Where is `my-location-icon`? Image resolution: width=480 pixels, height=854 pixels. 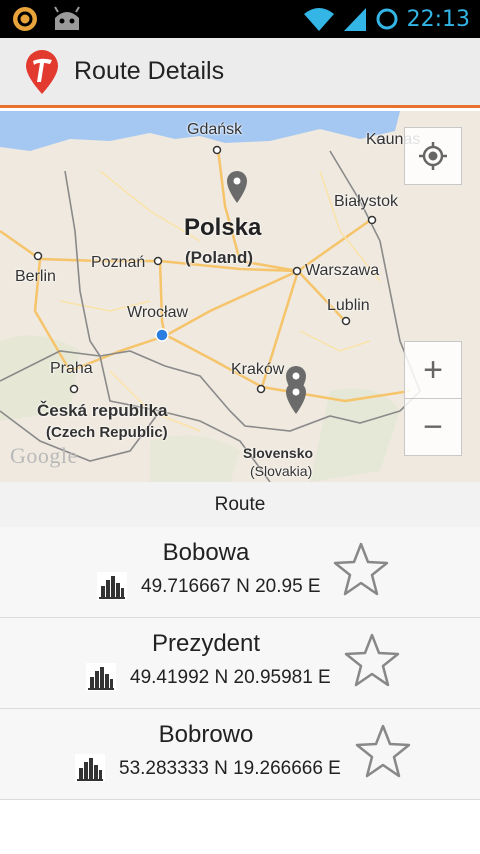 my-location-icon is located at coordinates (433, 156).